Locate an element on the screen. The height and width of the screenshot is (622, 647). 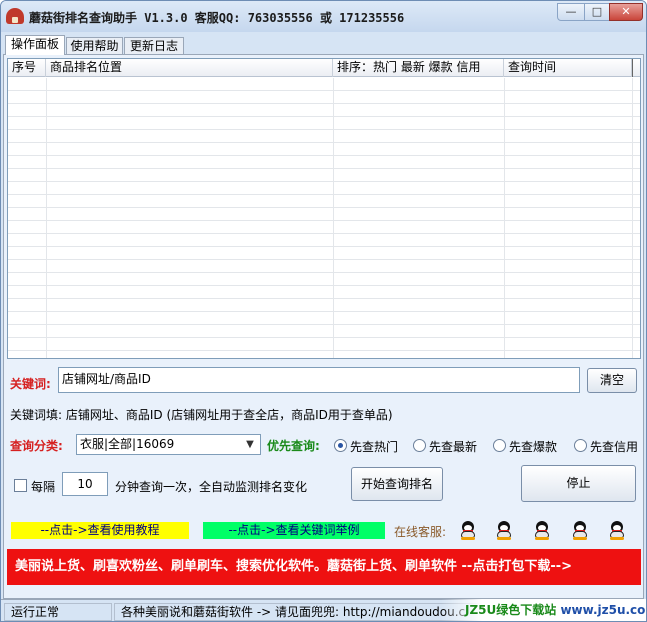
radio-bestseller-label: 先查爆款 is located at coordinates (533, 446).